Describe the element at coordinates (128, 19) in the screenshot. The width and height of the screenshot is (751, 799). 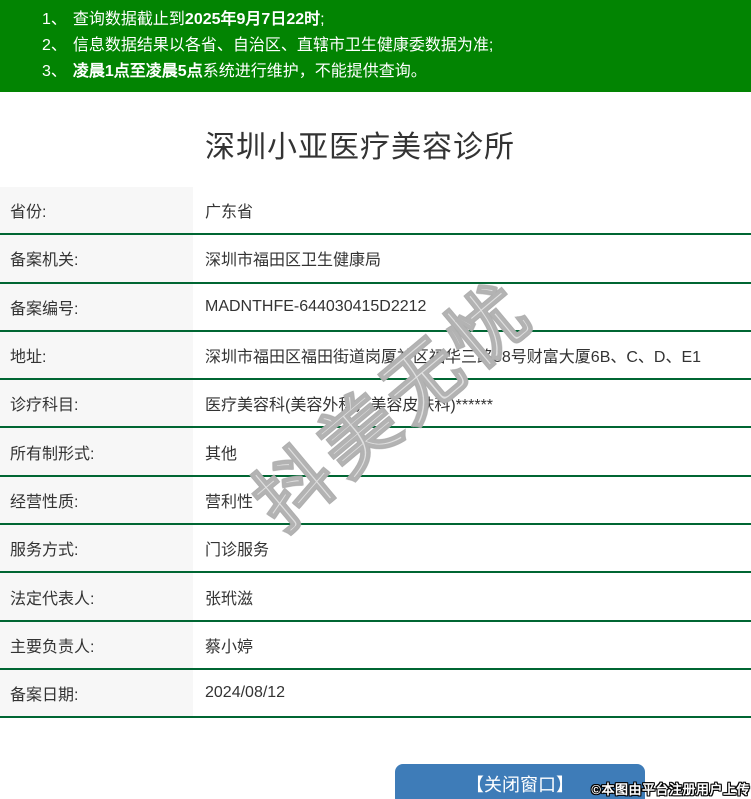
I see `notice-text: 查询数据截止到` at that location.